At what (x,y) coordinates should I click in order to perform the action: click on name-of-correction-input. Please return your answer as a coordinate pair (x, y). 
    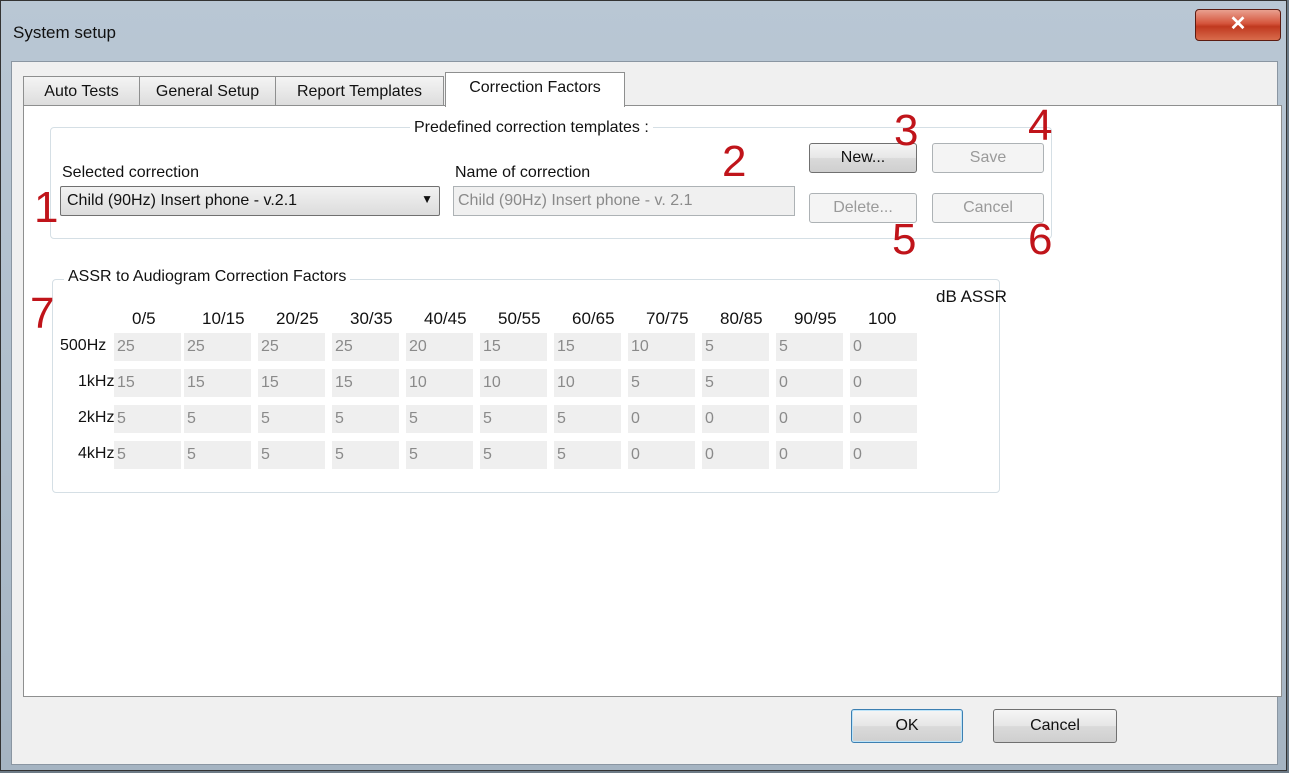
    Looking at the image, I should click on (624, 201).